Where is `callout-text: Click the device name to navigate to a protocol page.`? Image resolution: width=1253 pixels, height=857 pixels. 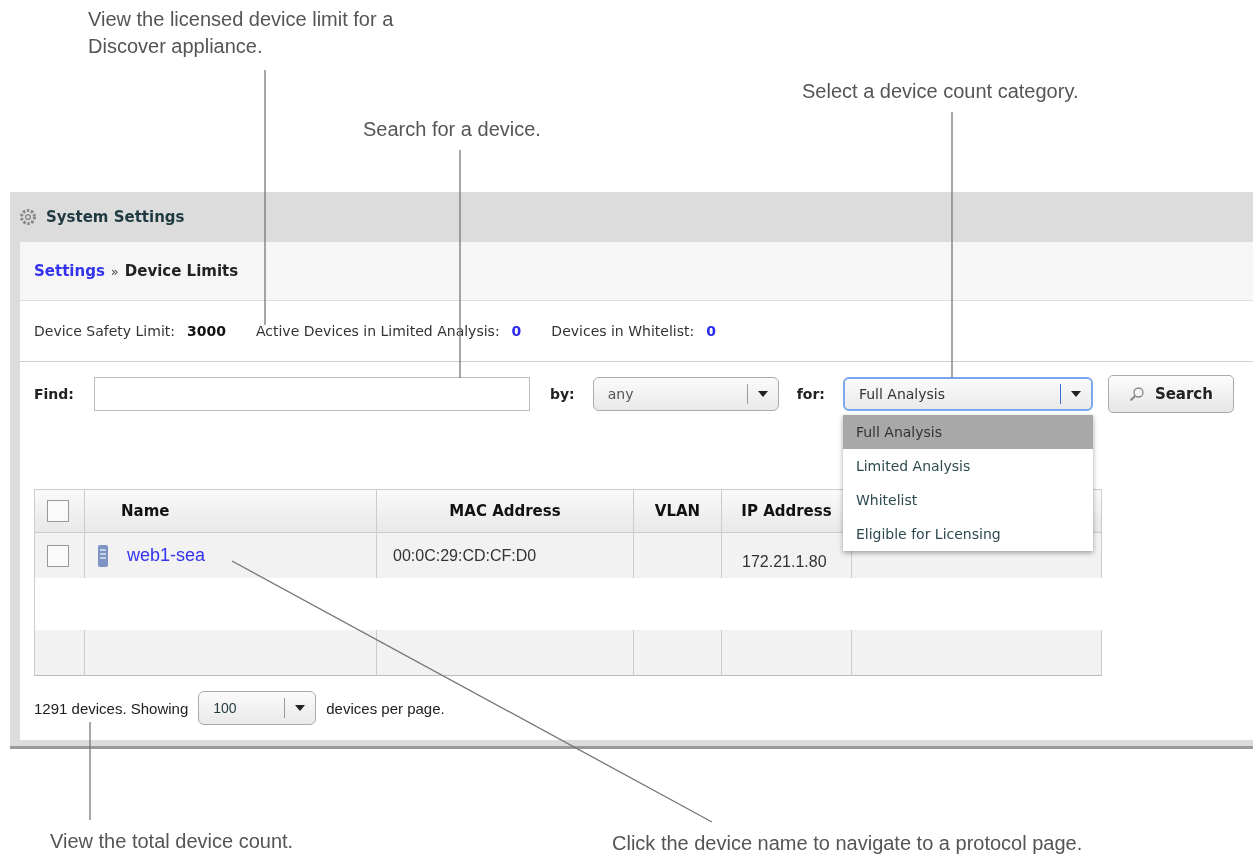 callout-text: Click the device name to navigate to a protocol page. is located at coordinates (847, 843).